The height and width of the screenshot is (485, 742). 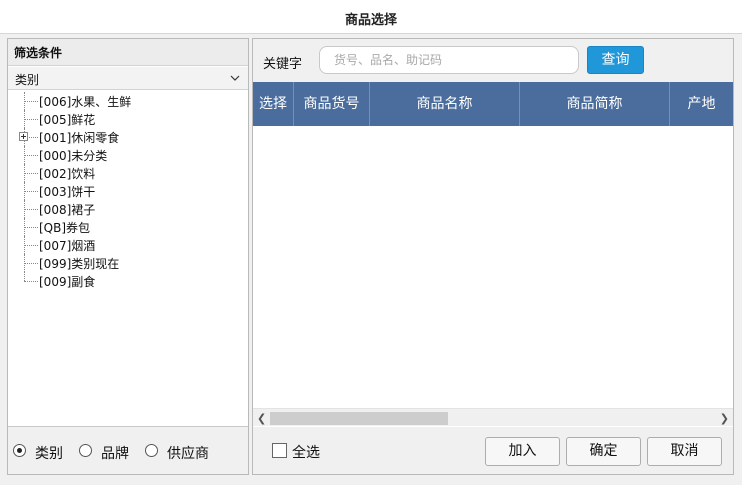 I want to click on scroll-left-icon: ❮, so click(x=261, y=418).